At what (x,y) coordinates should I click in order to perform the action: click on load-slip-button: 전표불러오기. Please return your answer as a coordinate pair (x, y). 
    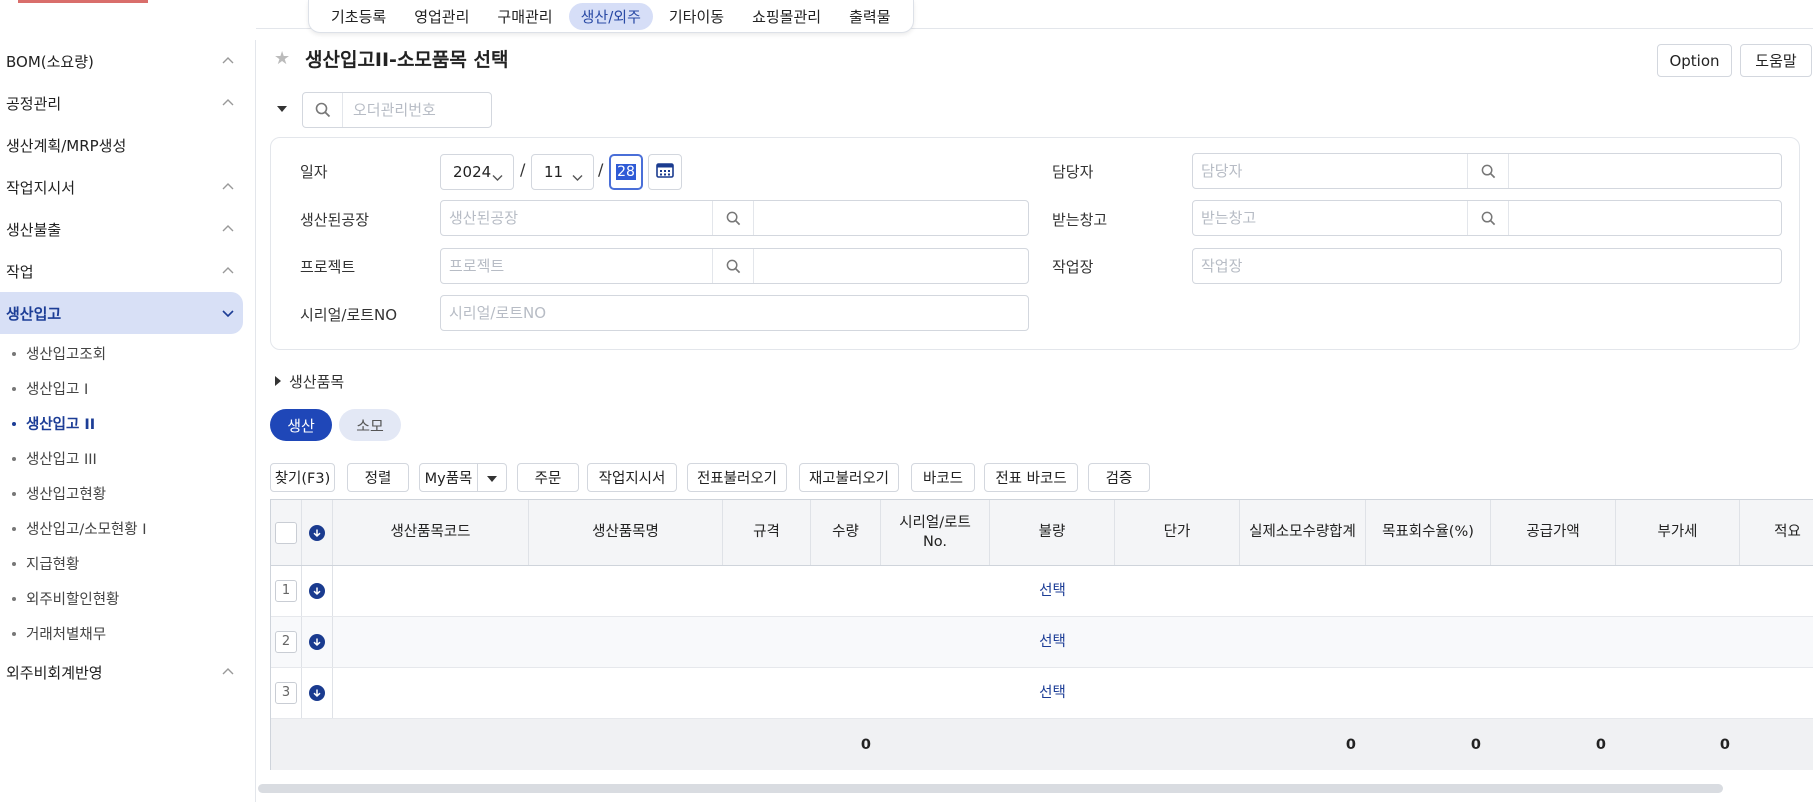
    Looking at the image, I should click on (737, 477).